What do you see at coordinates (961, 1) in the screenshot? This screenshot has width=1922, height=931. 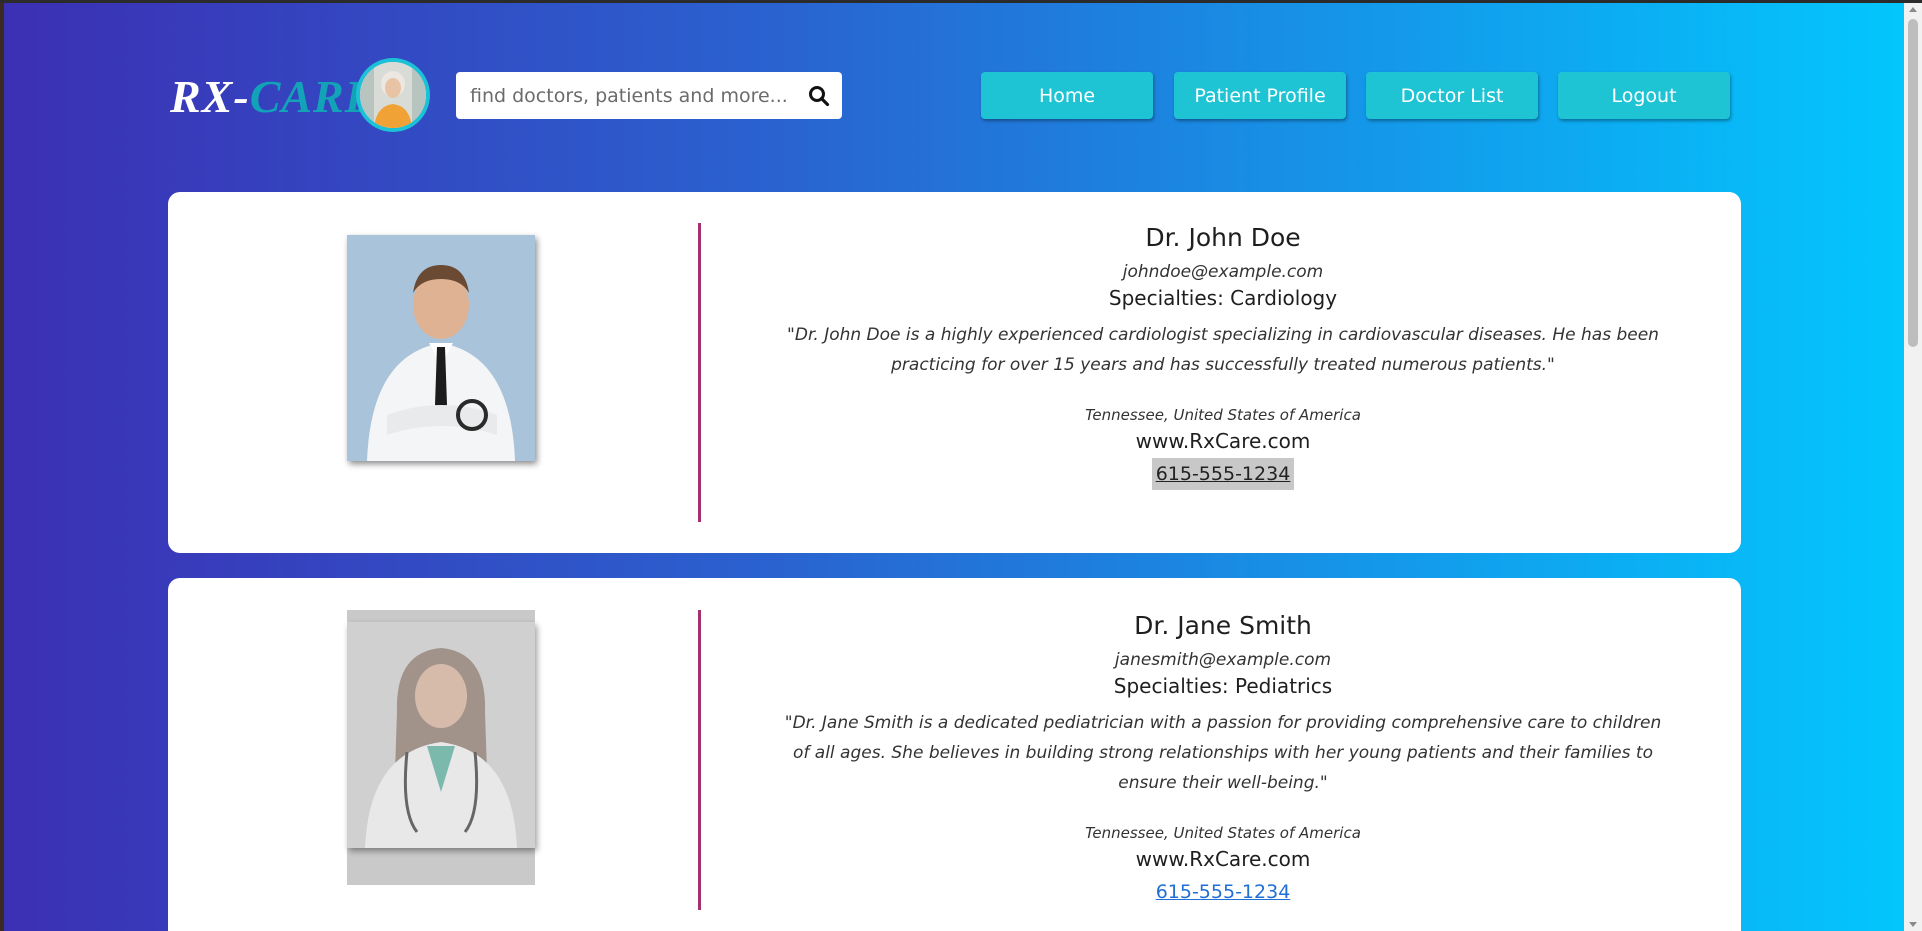 I see `window-top-border` at bounding box center [961, 1].